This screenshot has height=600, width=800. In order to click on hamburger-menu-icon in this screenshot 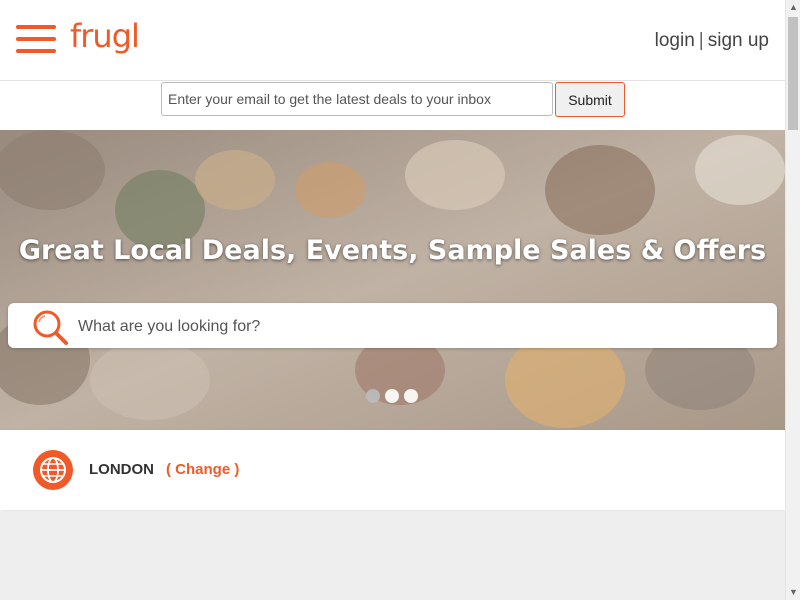, I will do `click(36, 39)`.